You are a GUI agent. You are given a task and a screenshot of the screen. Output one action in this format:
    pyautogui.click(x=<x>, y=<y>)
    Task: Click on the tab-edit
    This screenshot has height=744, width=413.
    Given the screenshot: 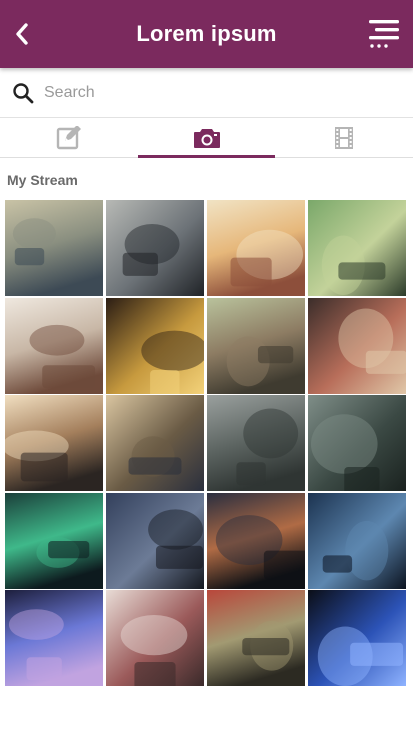 What is the action you would take?
    pyautogui.click(x=69, y=137)
    